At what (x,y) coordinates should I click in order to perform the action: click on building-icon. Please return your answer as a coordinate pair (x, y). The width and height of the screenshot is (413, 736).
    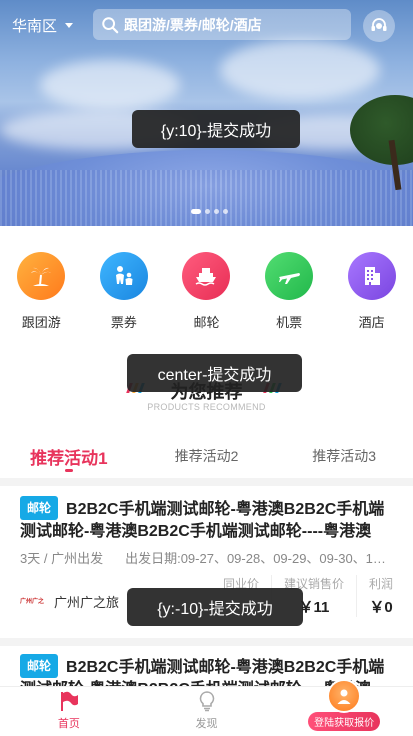
    Looking at the image, I should click on (371, 276).